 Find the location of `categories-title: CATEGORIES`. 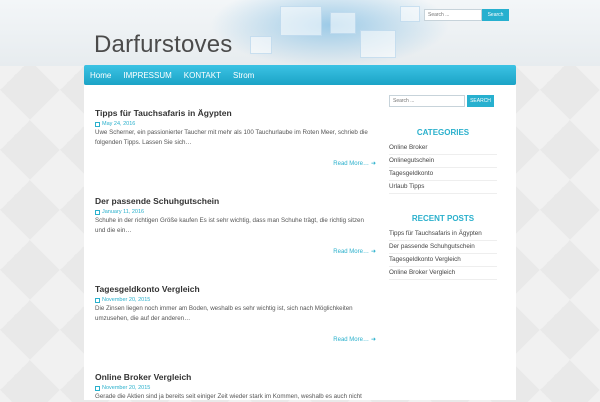

categories-title: CATEGORIES is located at coordinates (443, 132).